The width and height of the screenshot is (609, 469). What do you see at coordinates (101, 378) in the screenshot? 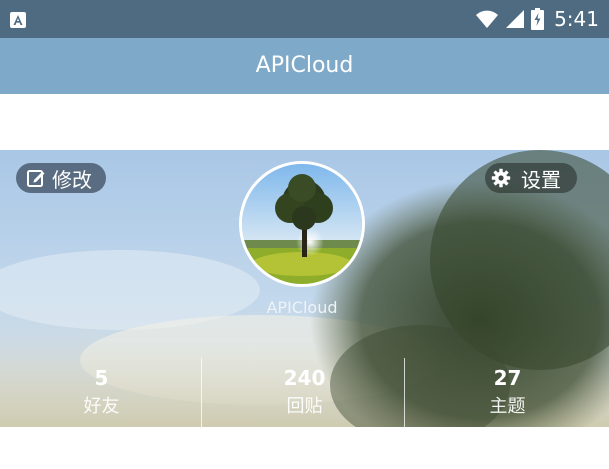
I see `stat-value: 5` at bounding box center [101, 378].